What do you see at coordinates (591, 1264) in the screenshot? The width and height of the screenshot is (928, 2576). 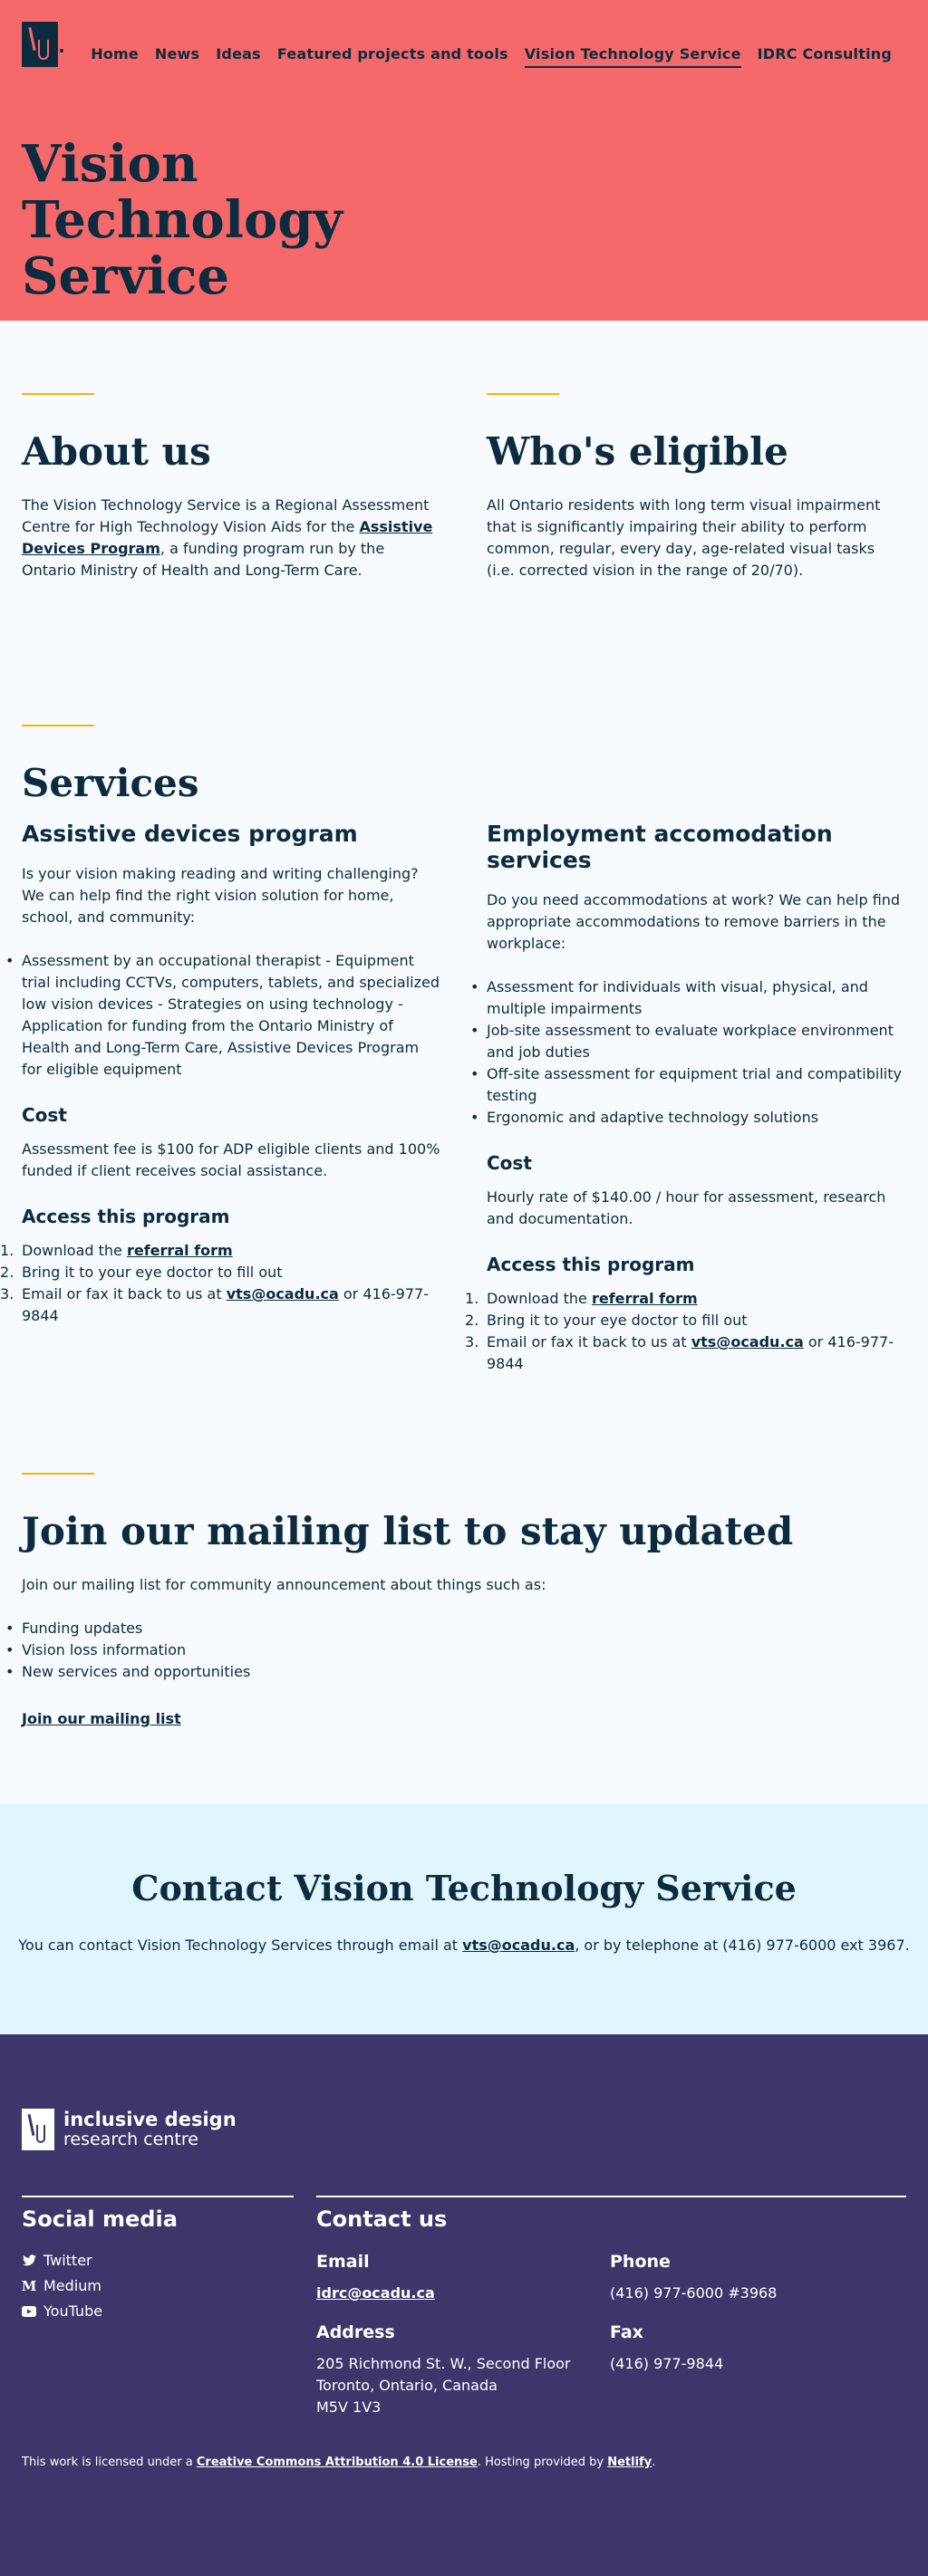 I see `employment-access-title: Access this program` at bounding box center [591, 1264].